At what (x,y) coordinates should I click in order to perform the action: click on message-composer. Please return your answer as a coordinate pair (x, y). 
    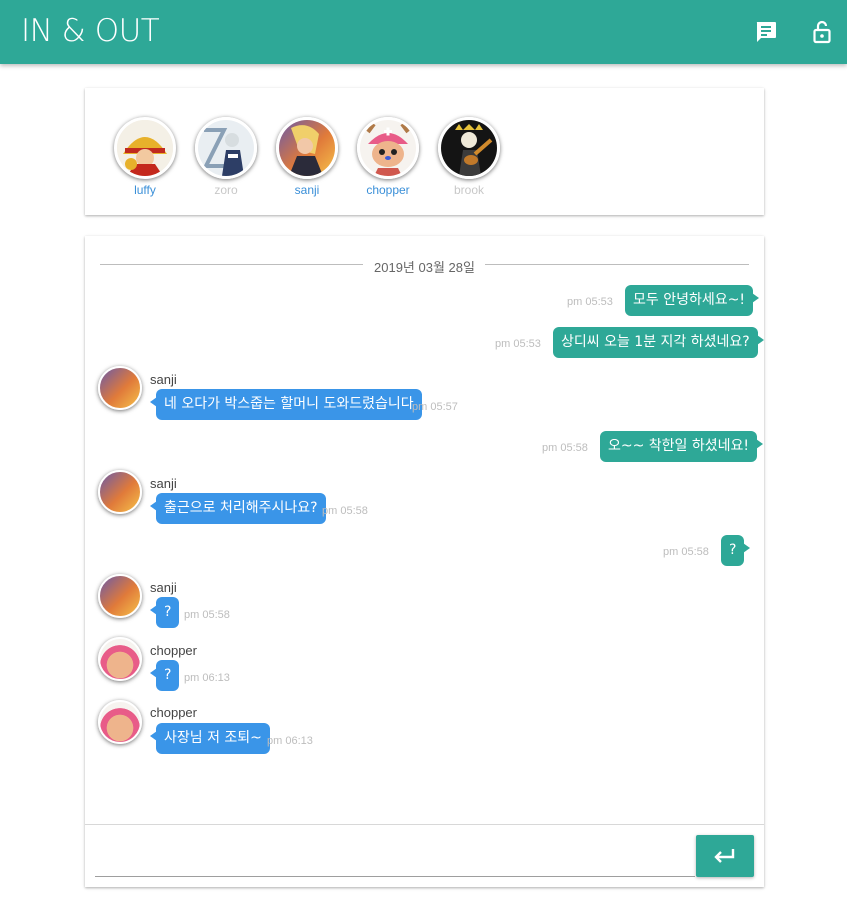
    Looking at the image, I should click on (424, 855).